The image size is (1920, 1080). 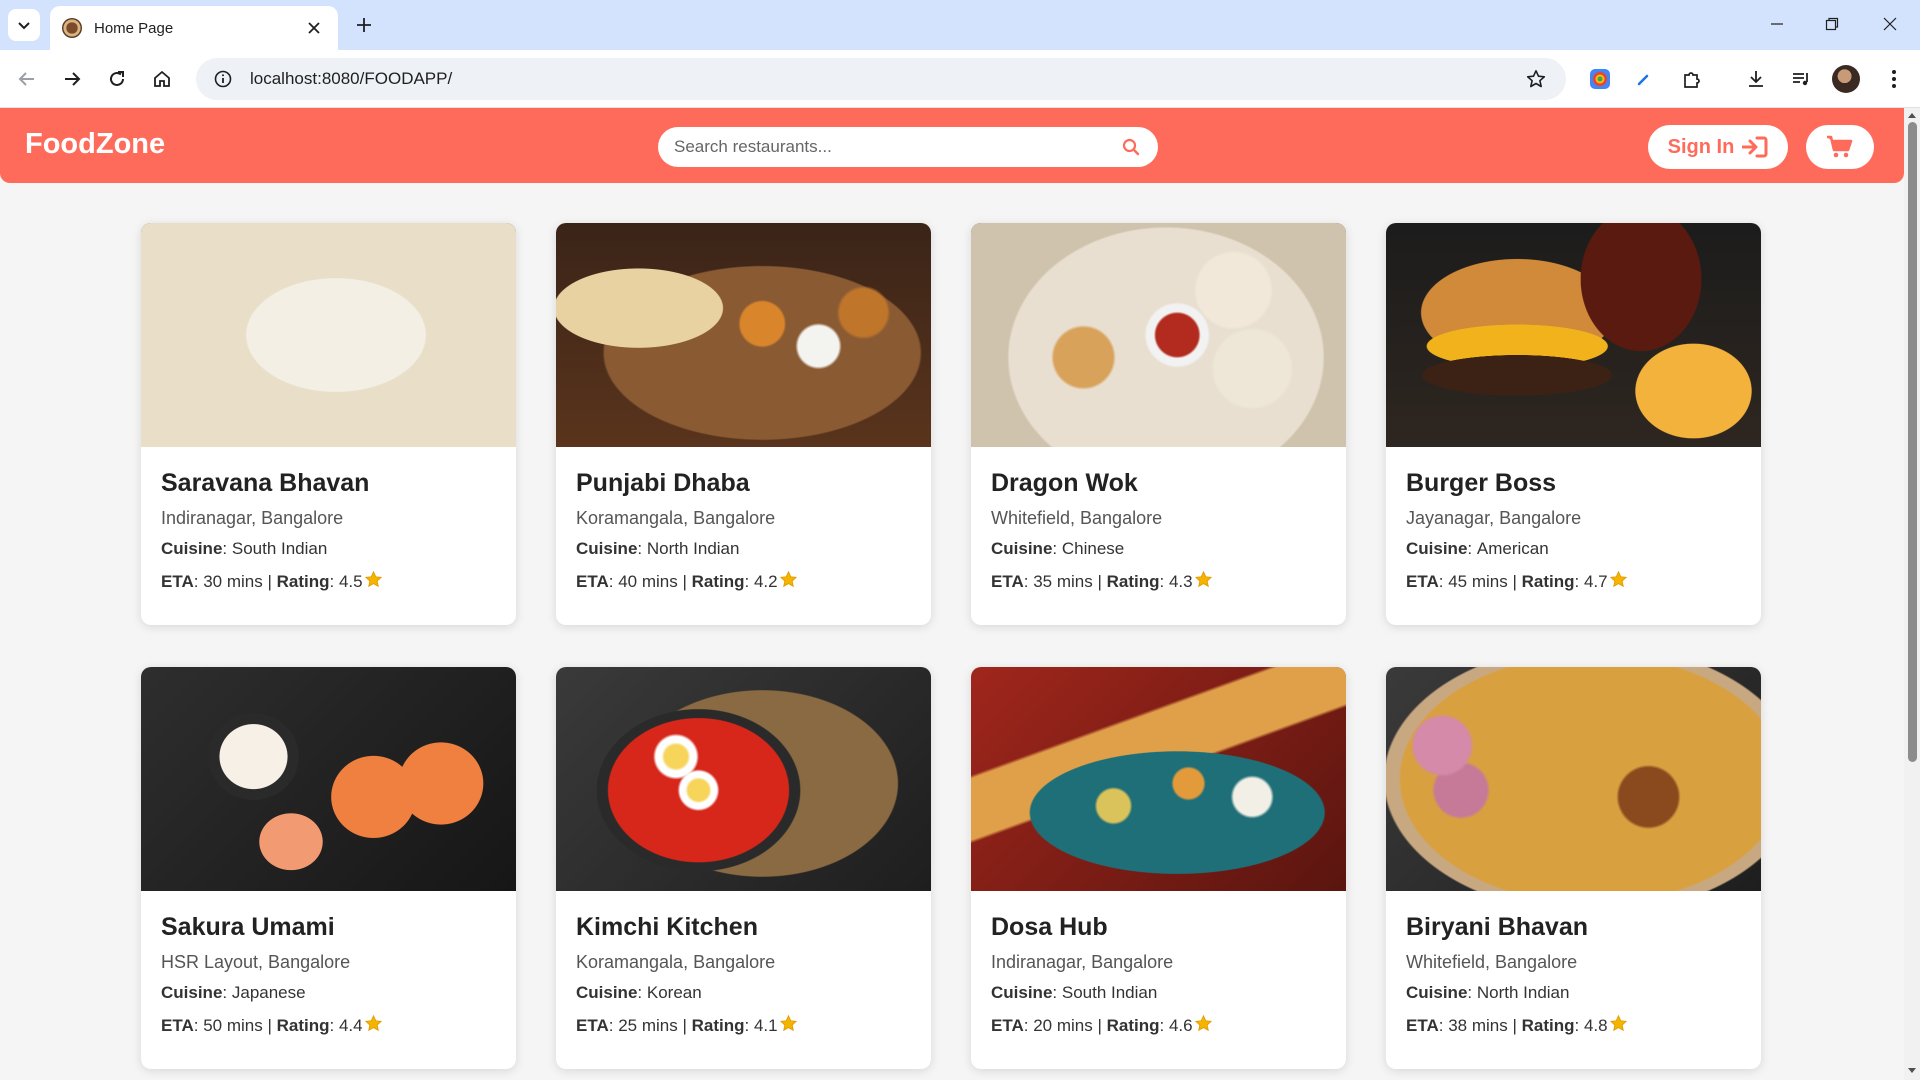 What do you see at coordinates (1595, 1025) in the screenshot?
I see `rating-value: 4.8` at bounding box center [1595, 1025].